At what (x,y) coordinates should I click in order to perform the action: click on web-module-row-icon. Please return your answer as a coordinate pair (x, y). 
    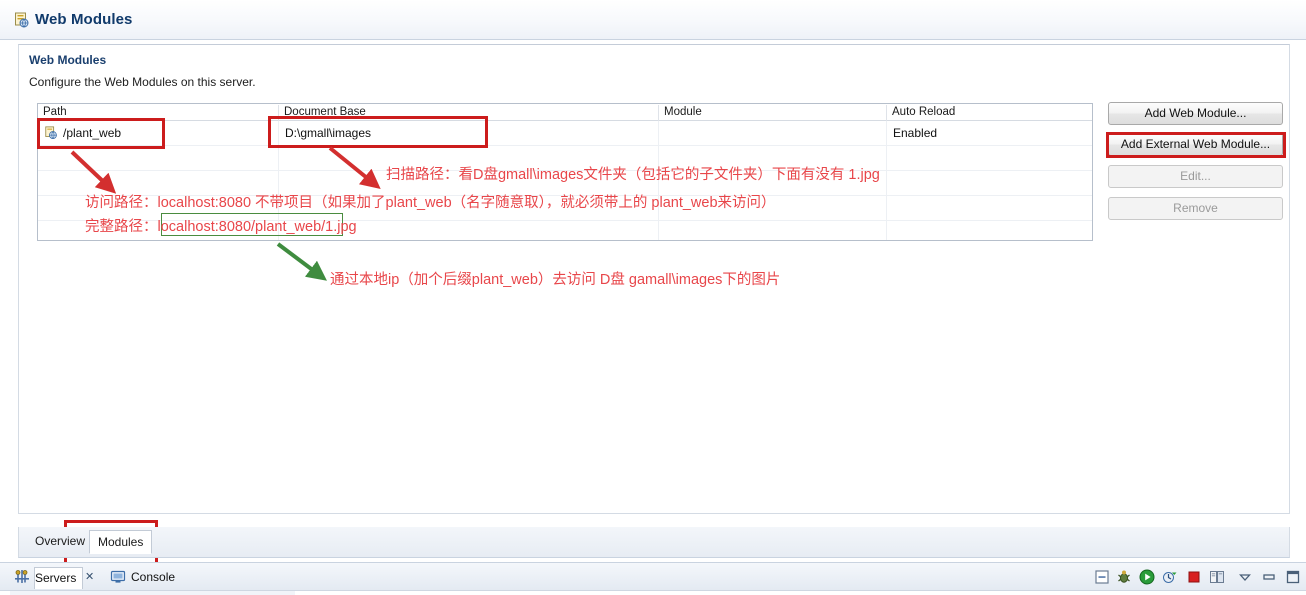
    Looking at the image, I should click on (51, 133).